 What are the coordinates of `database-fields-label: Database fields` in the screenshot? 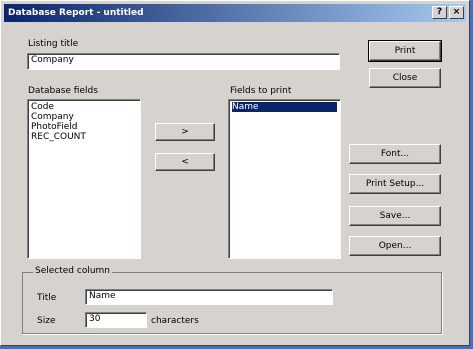 It's located at (63, 91).